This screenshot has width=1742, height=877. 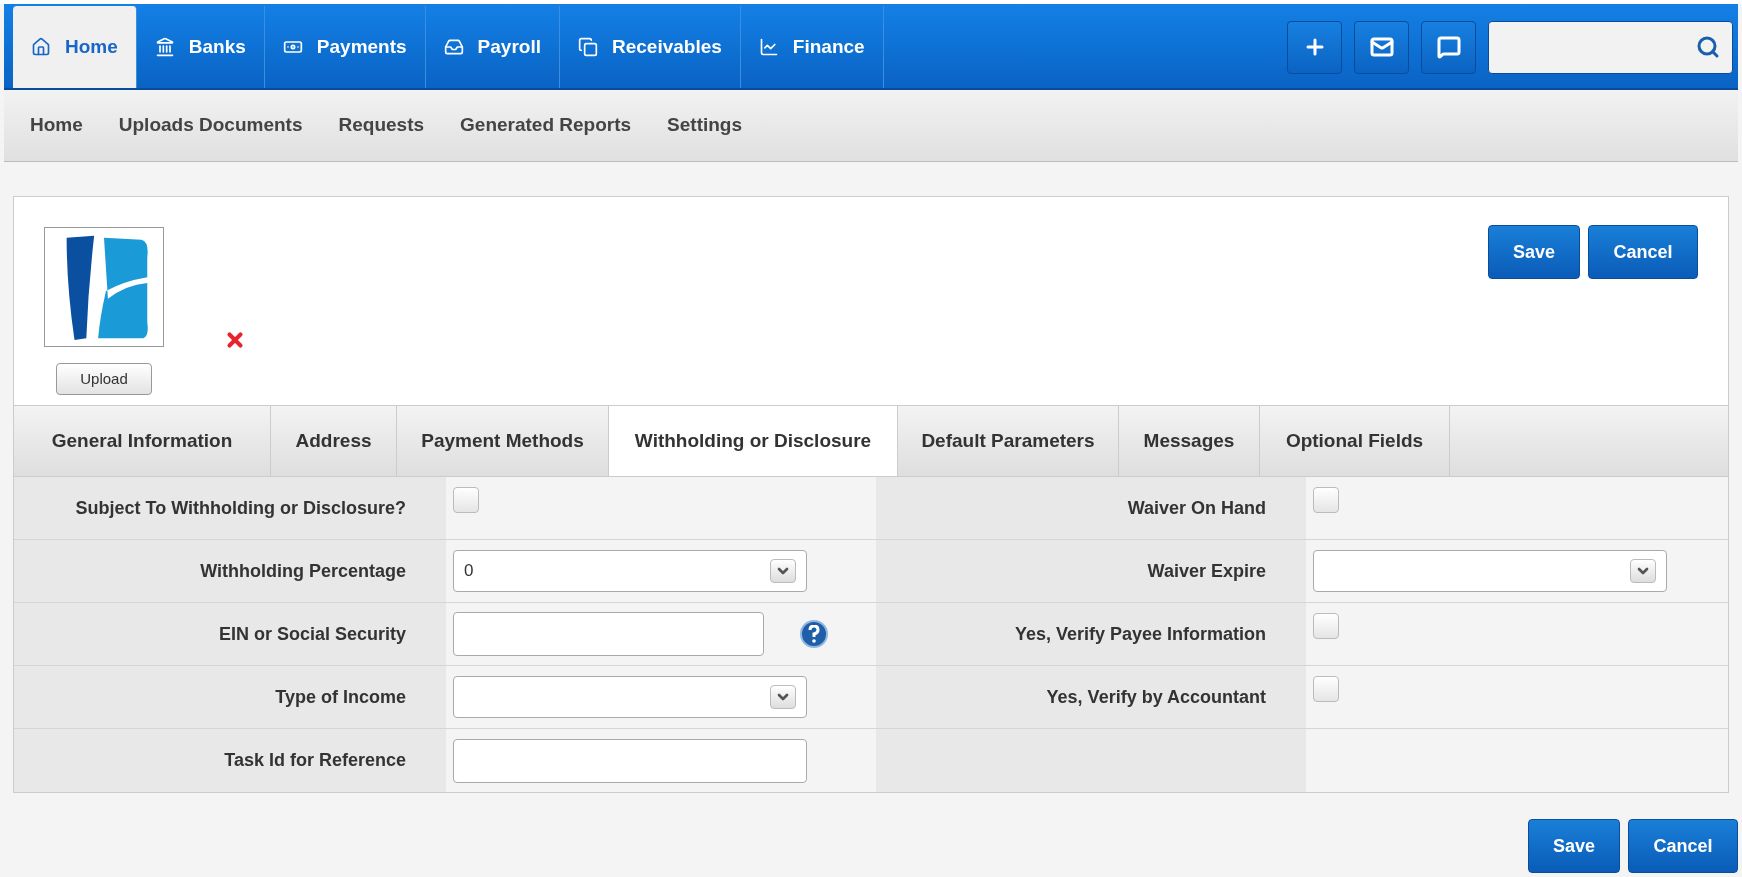 I want to click on form-tab: Withholding or Disclosure, so click(x=753, y=441).